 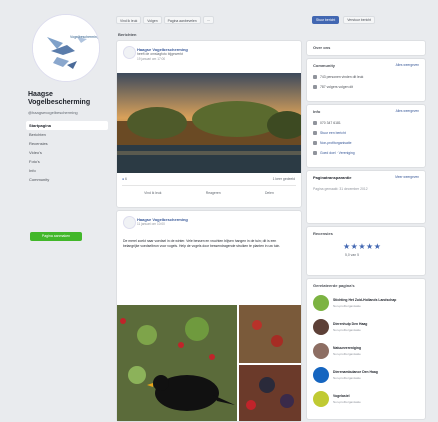 I want to click on related-title: Gerelateerde pagina's, so click(x=334, y=285).